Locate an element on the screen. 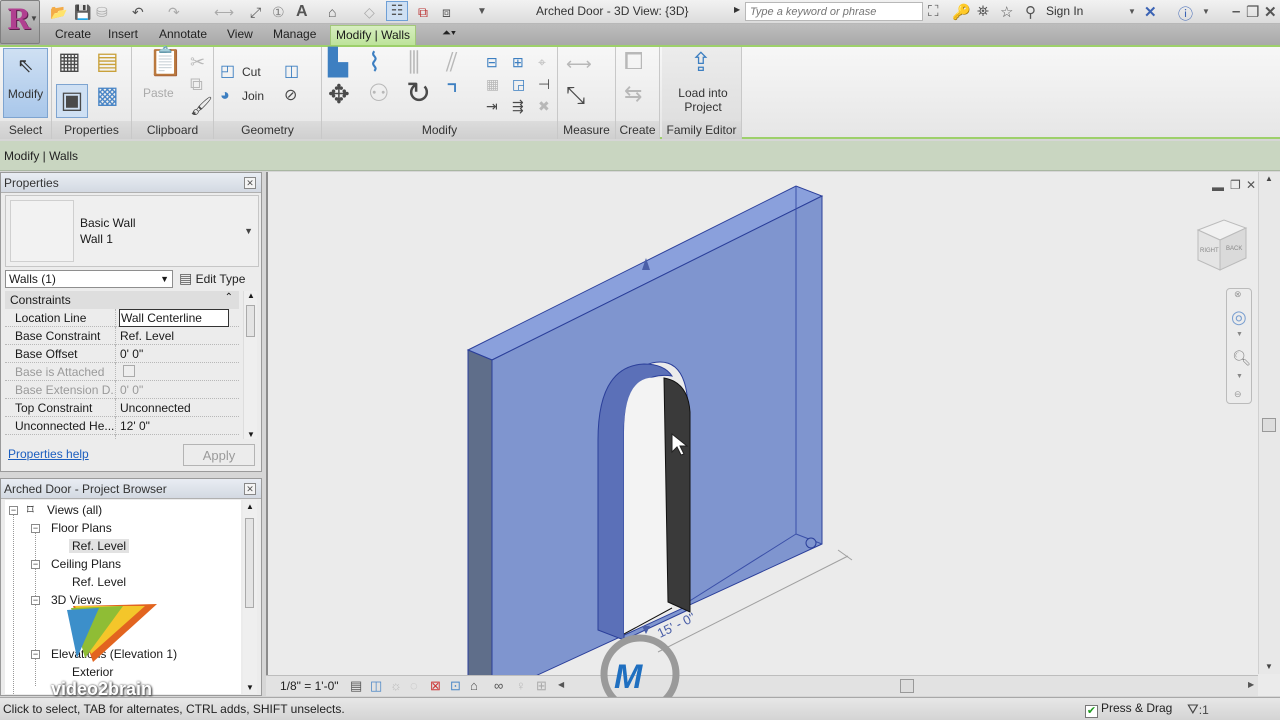  trim-single-icon: ⇥ is located at coordinates (492, 106).